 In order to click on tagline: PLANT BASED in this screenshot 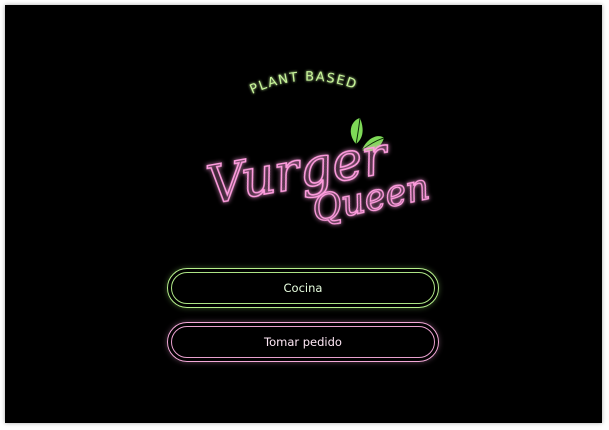, I will do `click(304, 84)`.